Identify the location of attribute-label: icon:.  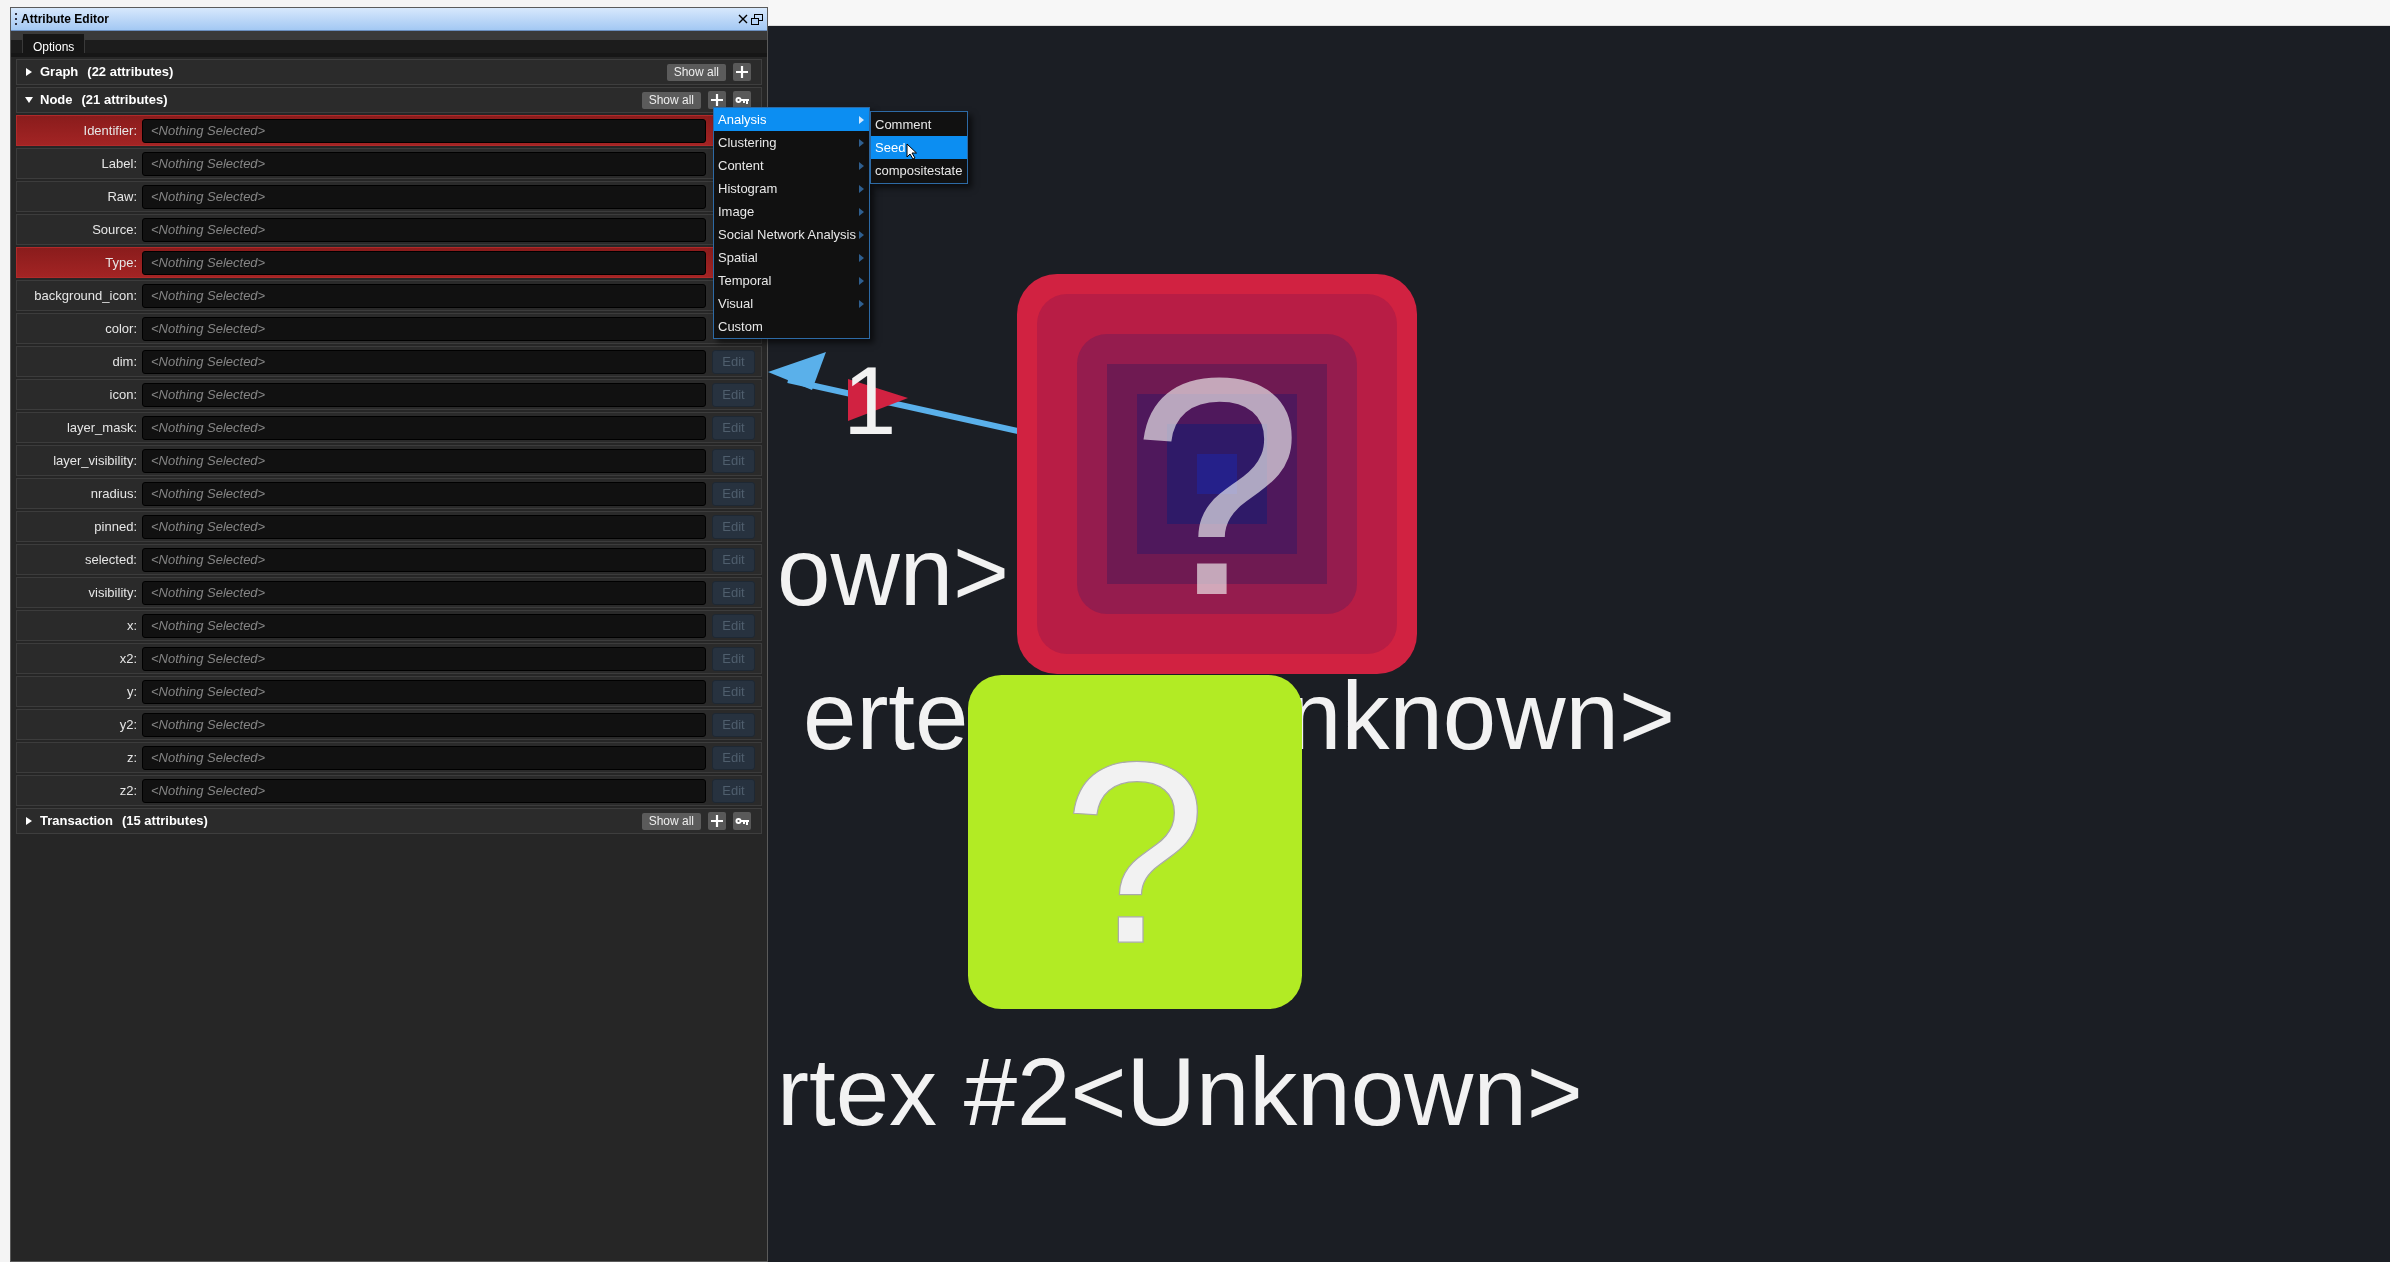
(123, 394).